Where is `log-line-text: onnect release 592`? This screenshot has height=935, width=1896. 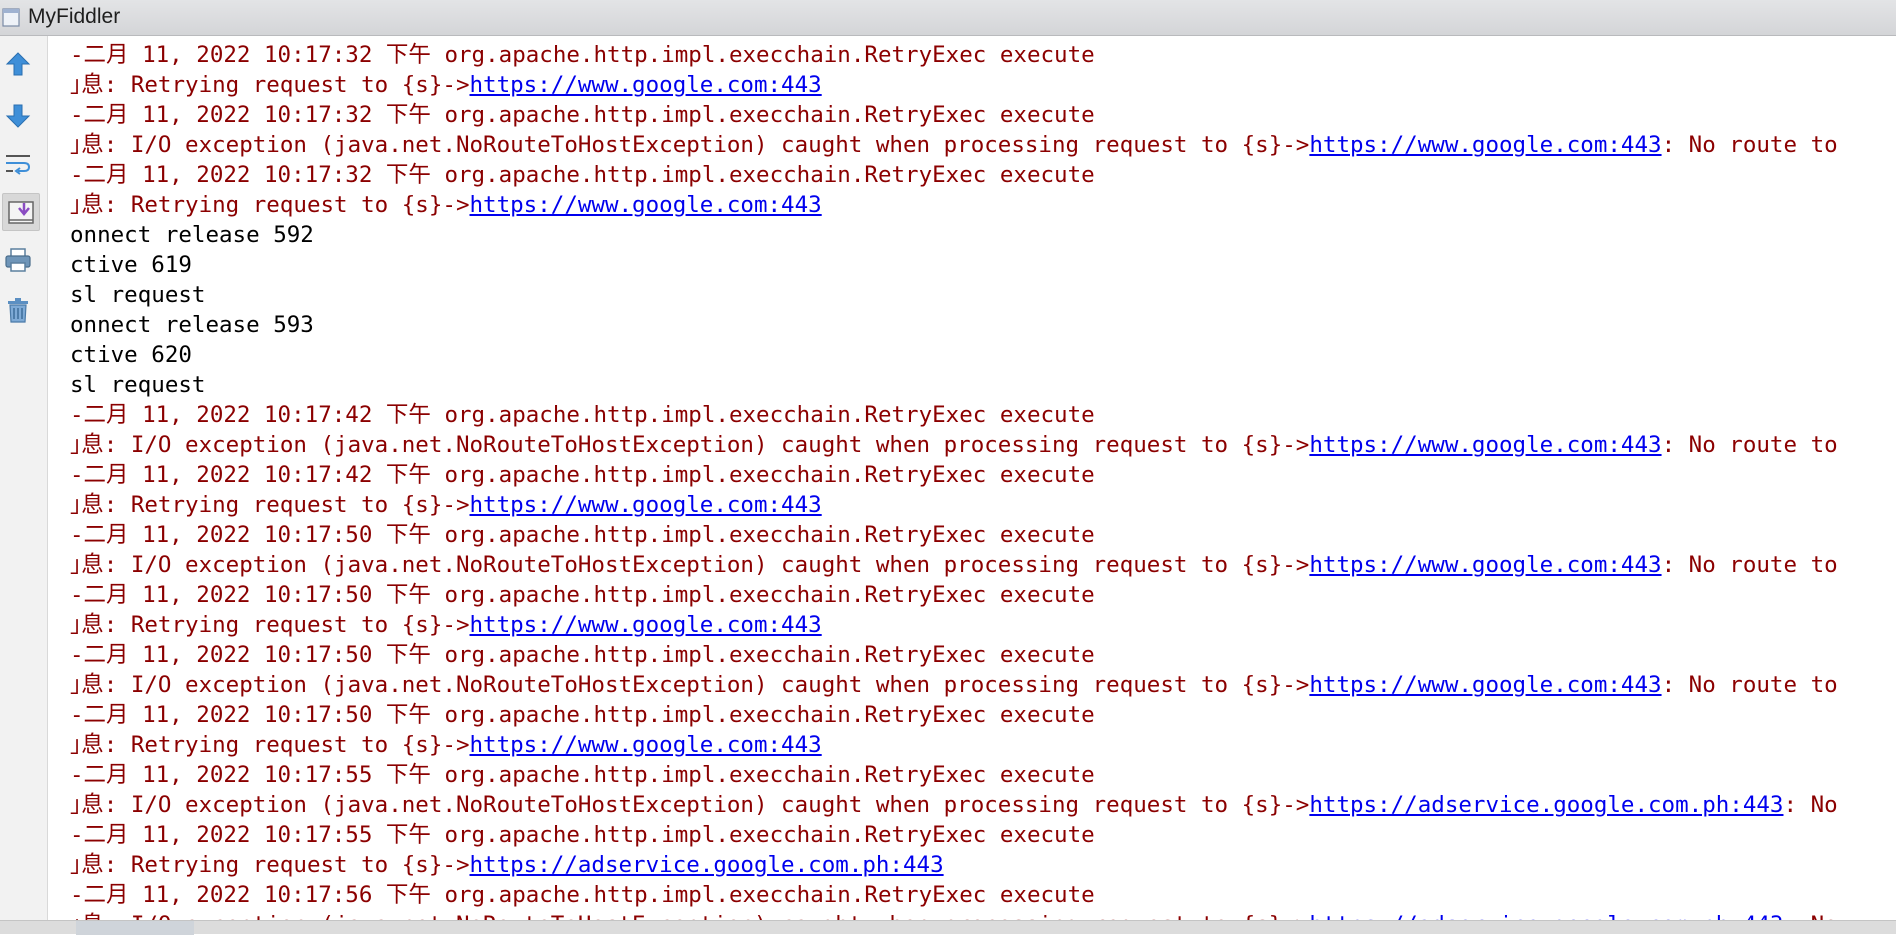
log-line-text: onnect release 592 is located at coordinates (192, 235).